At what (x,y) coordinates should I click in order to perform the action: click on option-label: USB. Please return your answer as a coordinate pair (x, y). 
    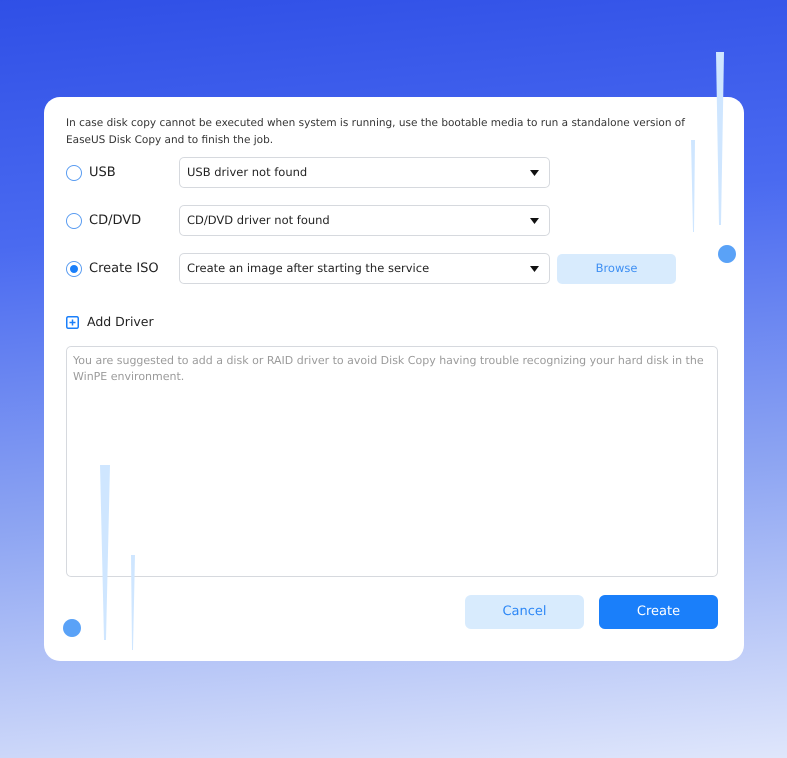
    Looking at the image, I should click on (134, 172).